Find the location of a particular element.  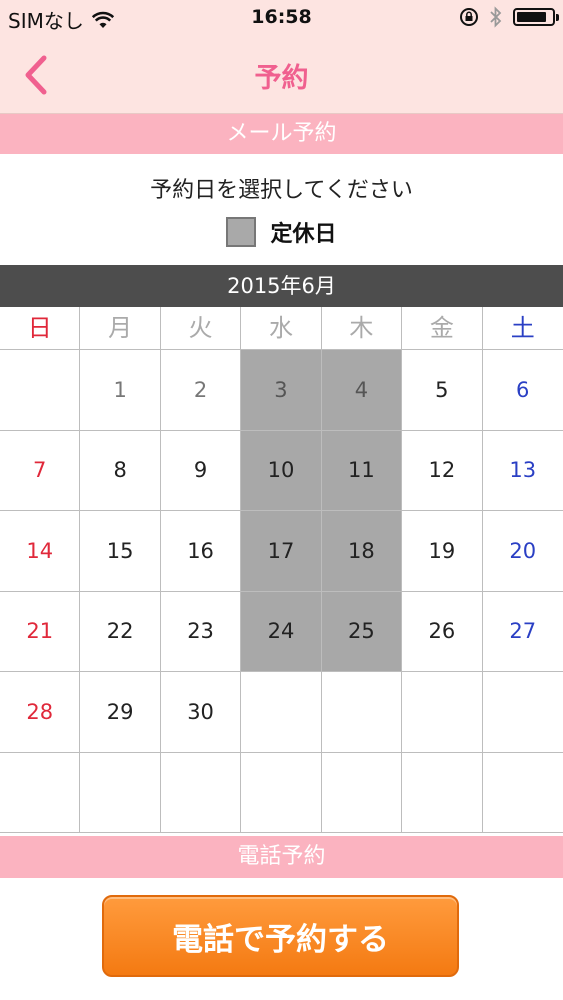

calendar-day-cell: 1 is located at coordinates (120, 390).